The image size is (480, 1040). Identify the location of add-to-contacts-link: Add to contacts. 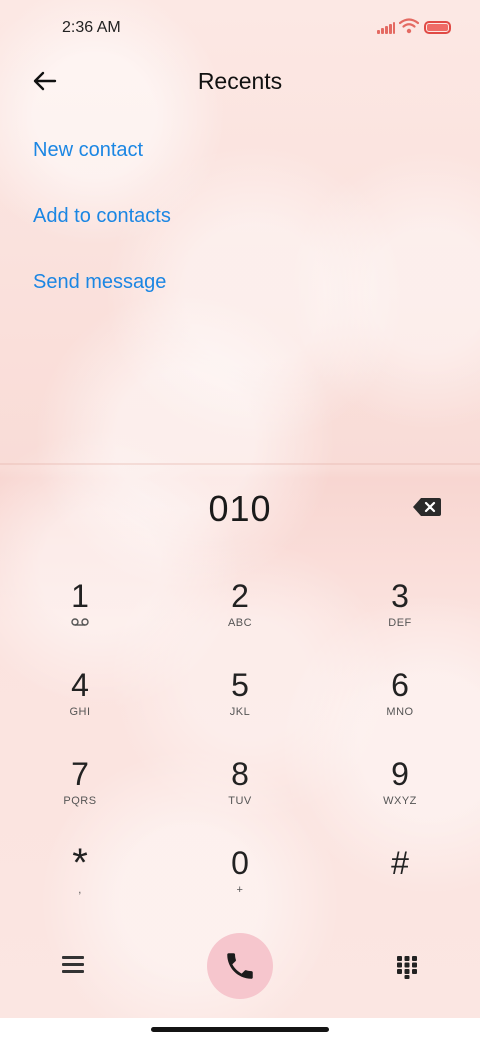
(102, 216).